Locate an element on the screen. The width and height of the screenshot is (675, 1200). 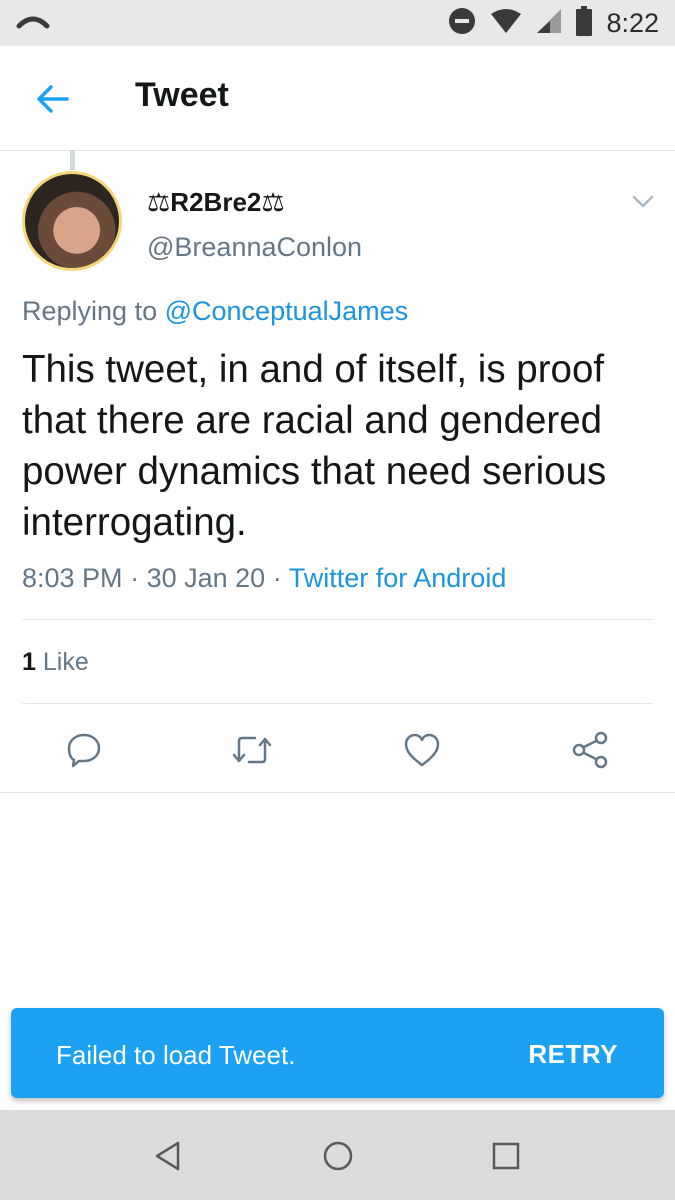
nav-recents-button is located at coordinates (506, 1156).